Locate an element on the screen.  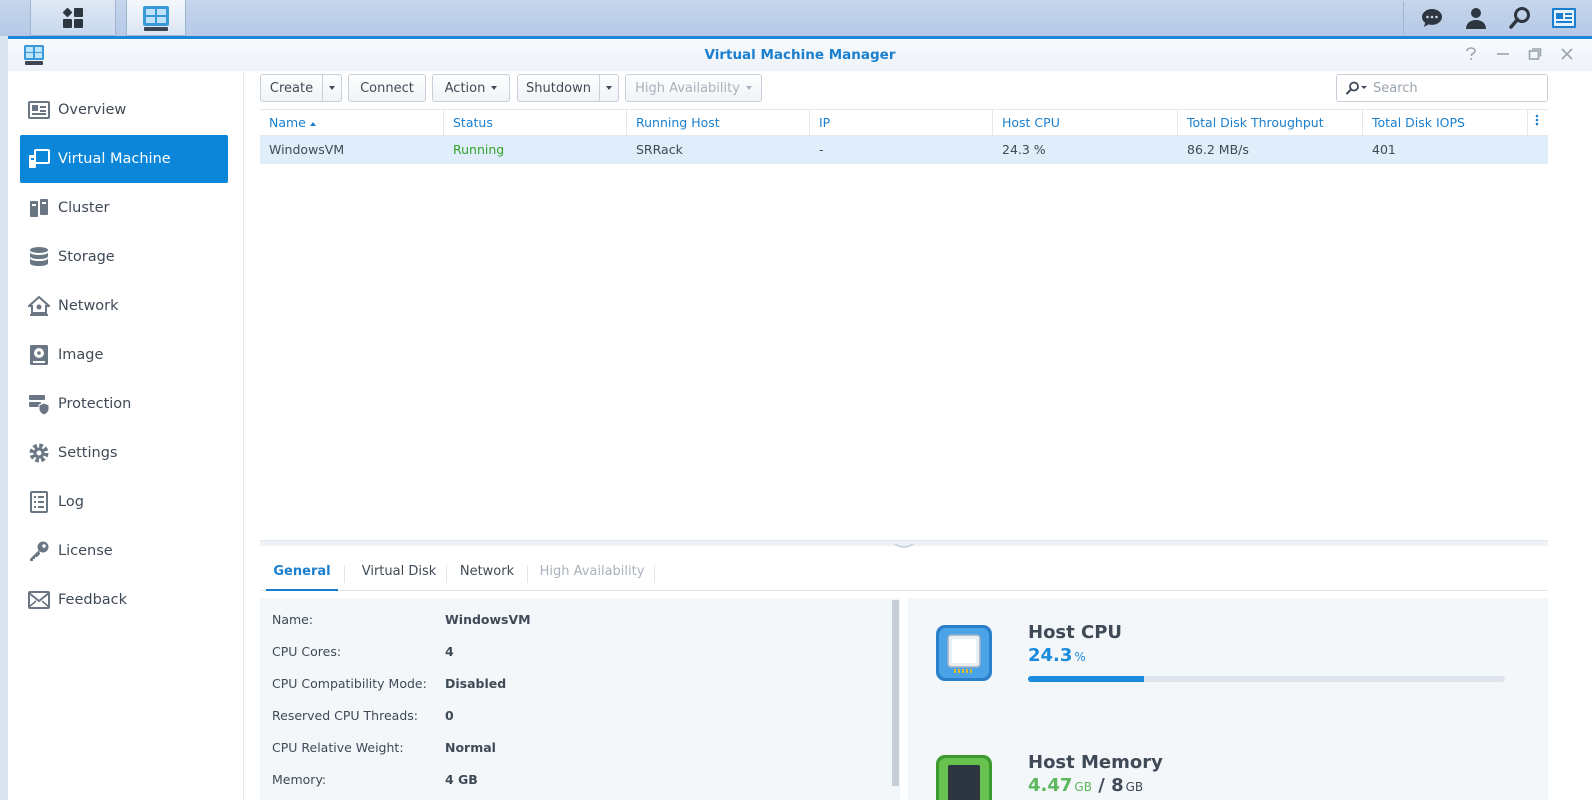
column-header-status: Status is located at coordinates (535, 123).